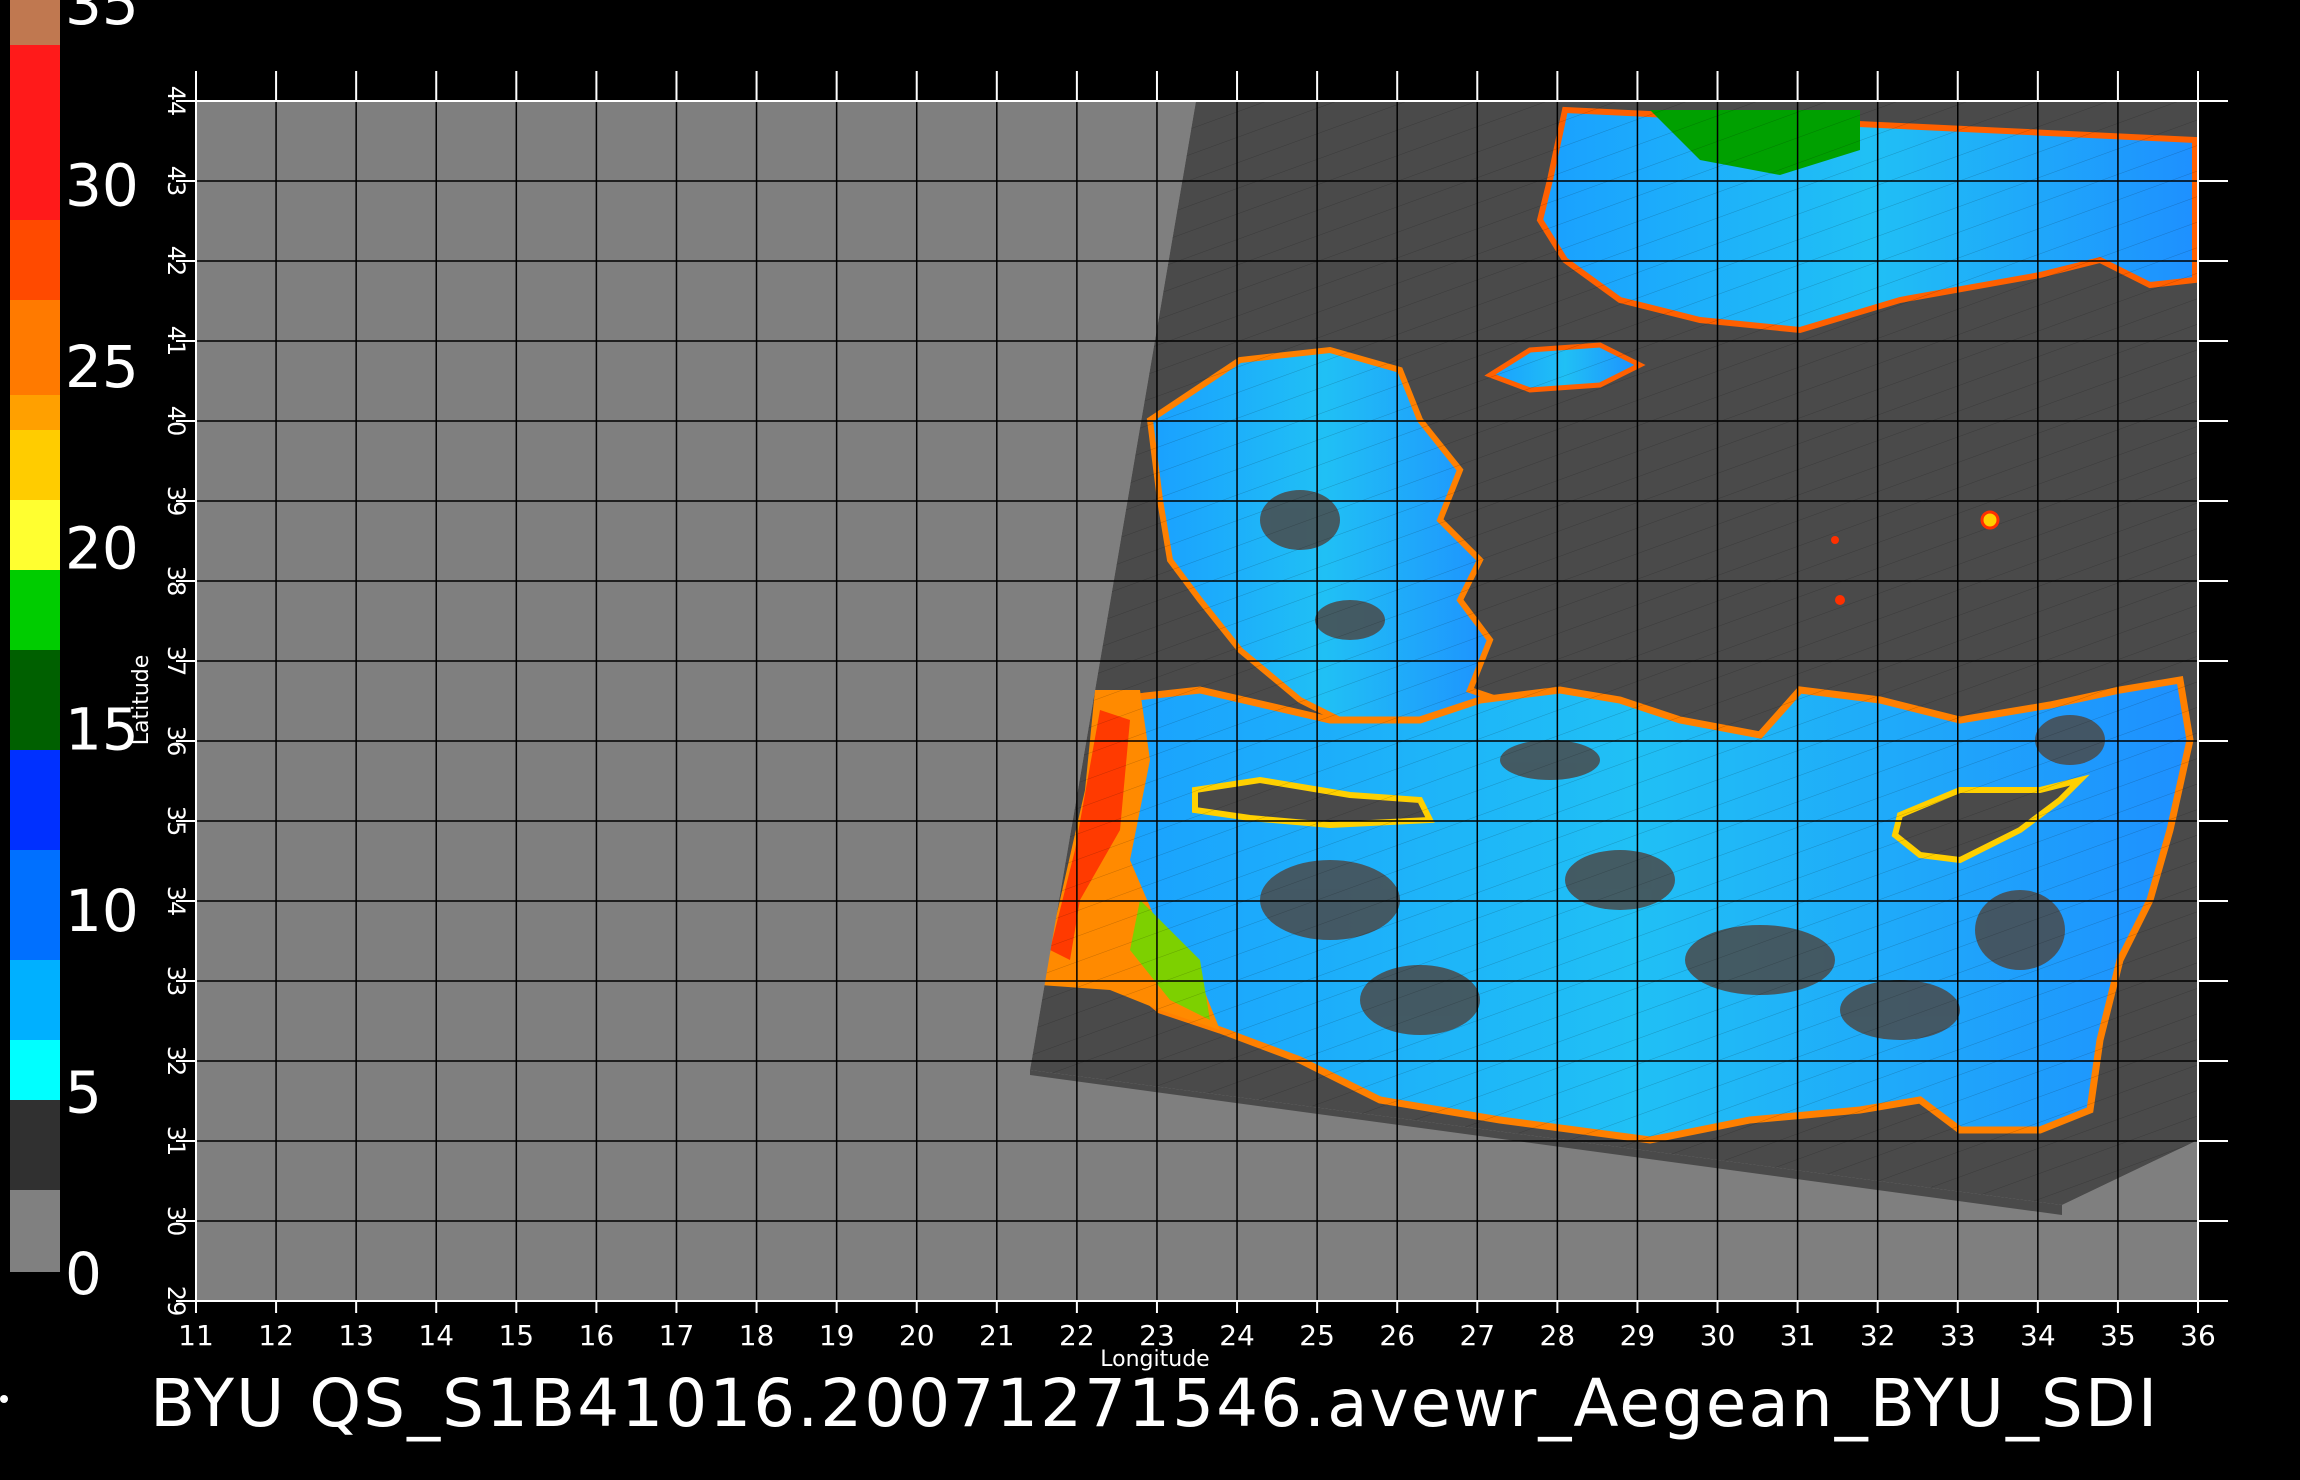 This screenshot has height=1480, width=2300. Describe the element at coordinates (1718, 1335) in the screenshot. I see `longitude-tick-label: 30` at that location.